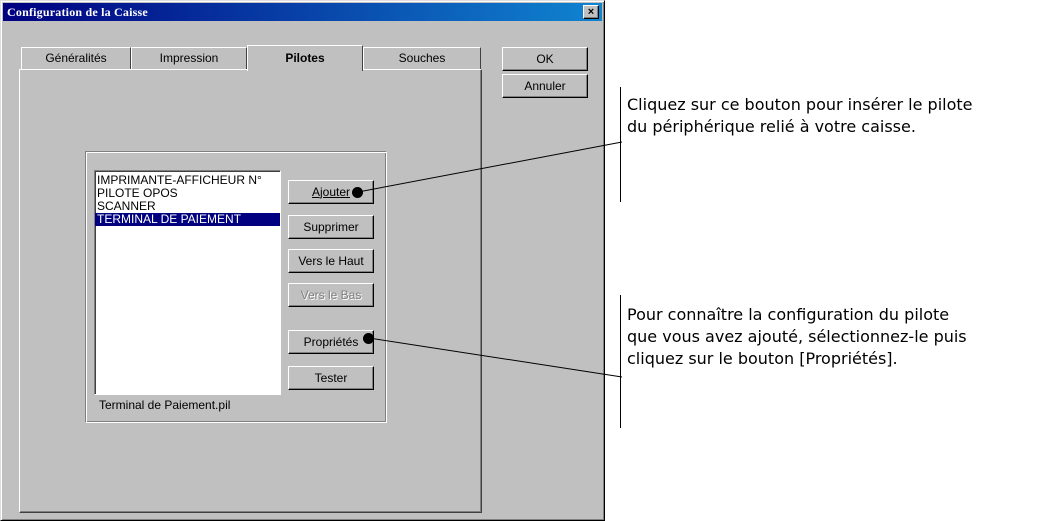 This screenshot has width=1051, height=521. What do you see at coordinates (357, 192) in the screenshot?
I see `add-callout-dot` at bounding box center [357, 192].